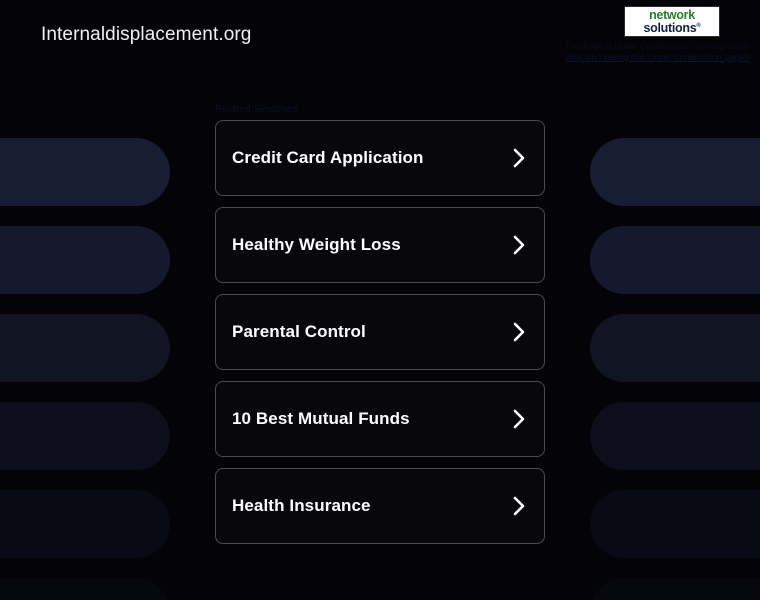 This screenshot has width=760, height=600. I want to click on related-search-label: Health Insurance, so click(301, 505).